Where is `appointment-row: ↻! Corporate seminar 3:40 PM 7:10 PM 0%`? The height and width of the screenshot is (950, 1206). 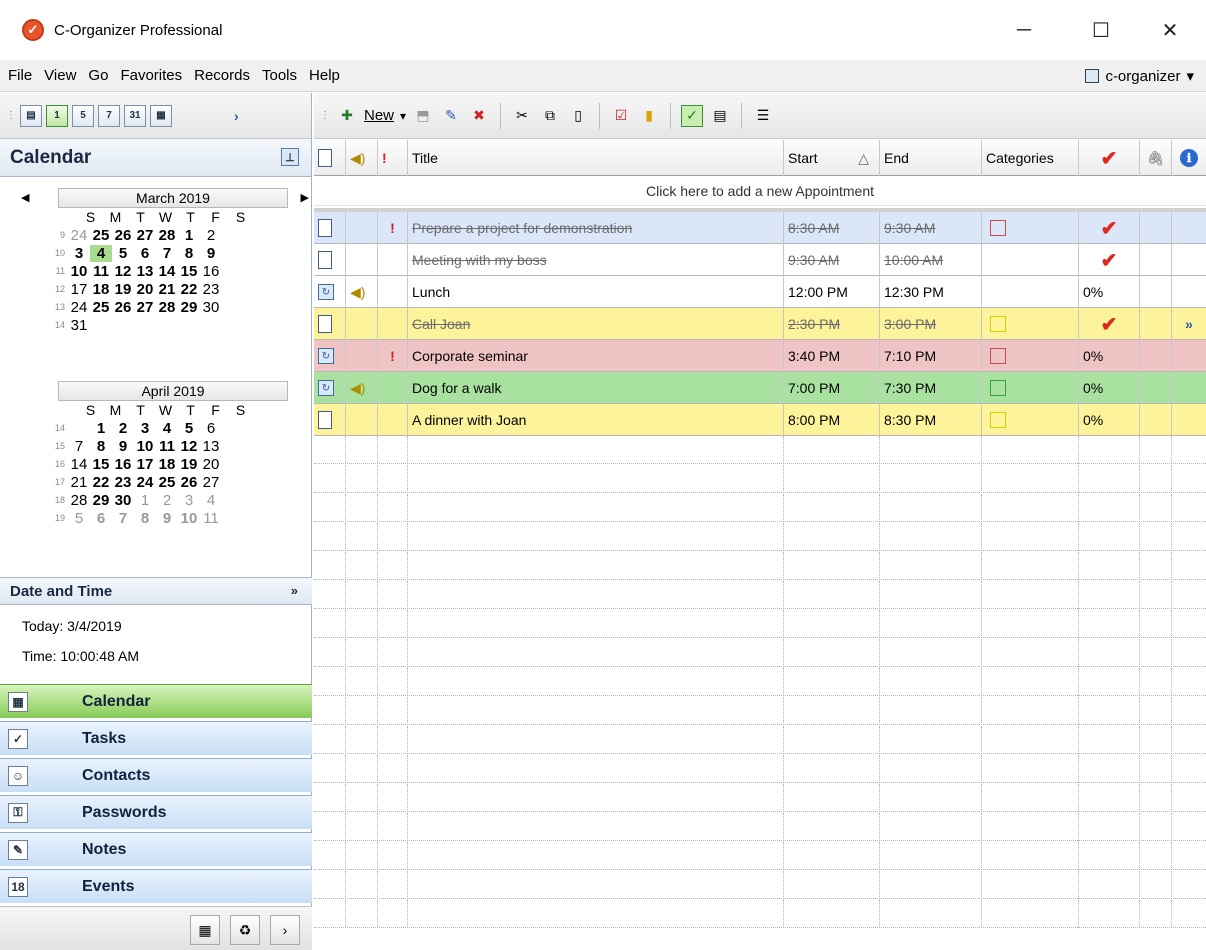 appointment-row: ↻! Corporate seminar 3:40 PM 7:10 PM 0% is located at coordinates (760, 356).